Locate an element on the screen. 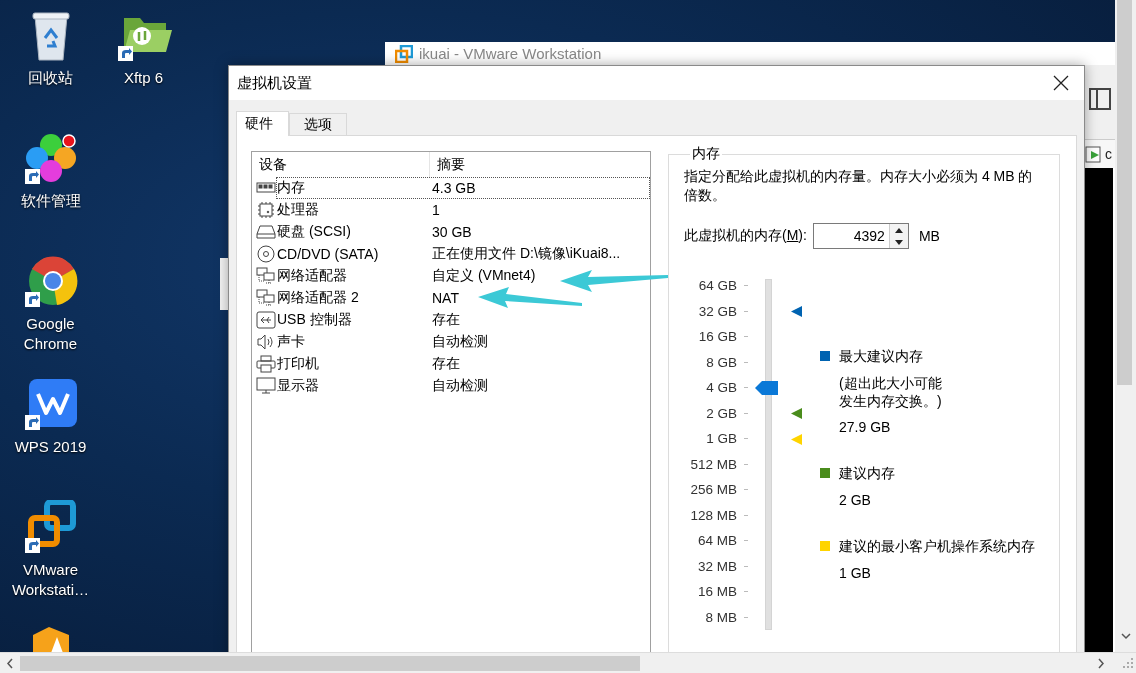 The image size is (1136, 673). device-summary: NAT is located at coordinates (445, 298).